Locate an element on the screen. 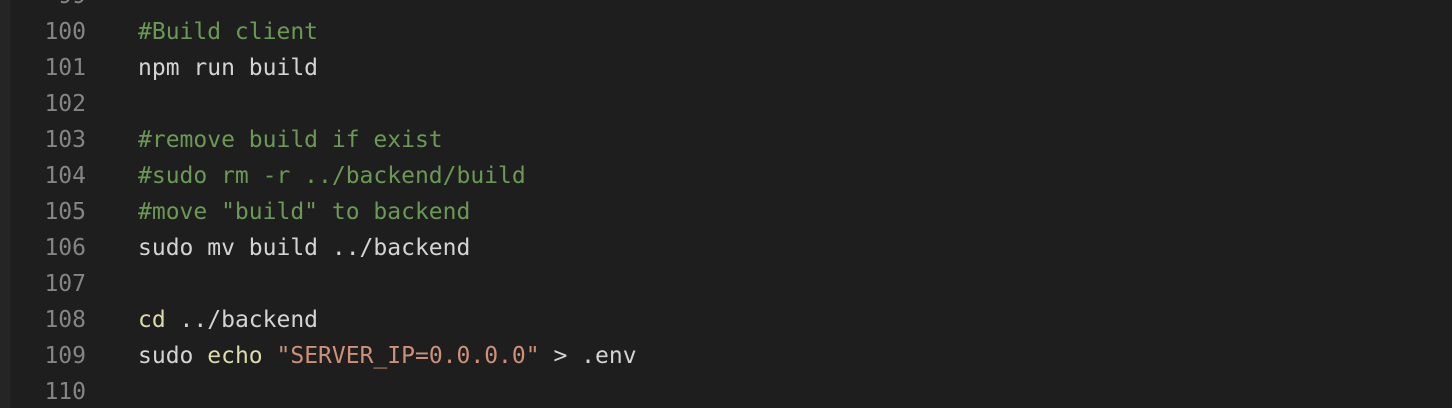  code-line: 99 is located at coordinates (726, 7).